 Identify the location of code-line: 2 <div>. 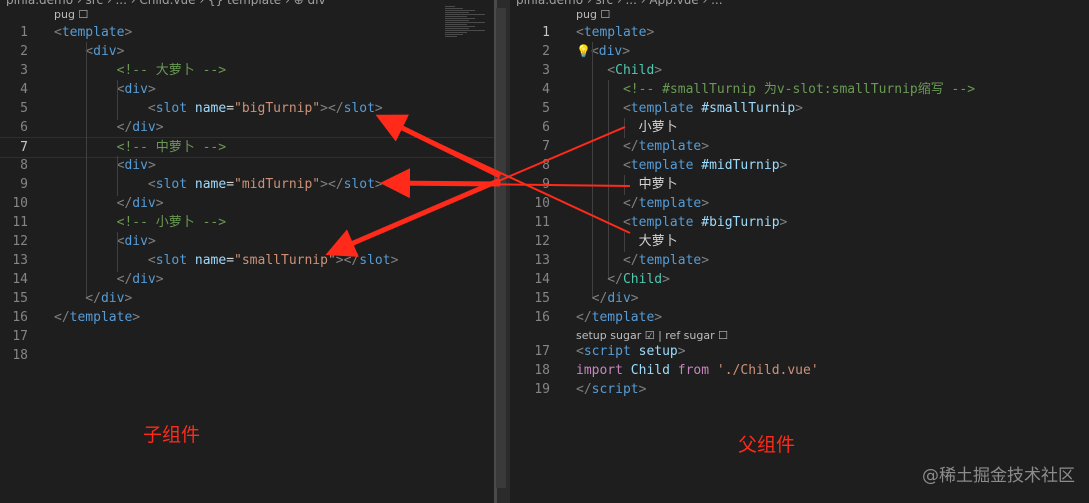
(247, 51).